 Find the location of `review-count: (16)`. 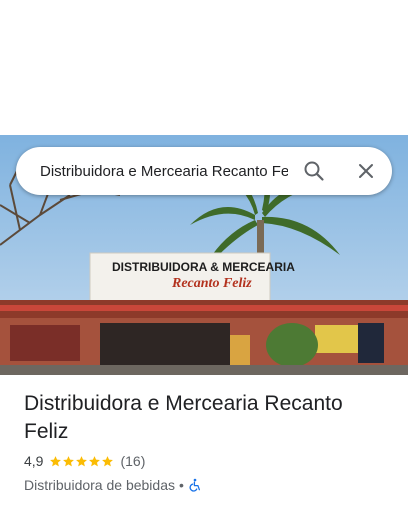

review-count: (16) is located at coordinates (132, 461).